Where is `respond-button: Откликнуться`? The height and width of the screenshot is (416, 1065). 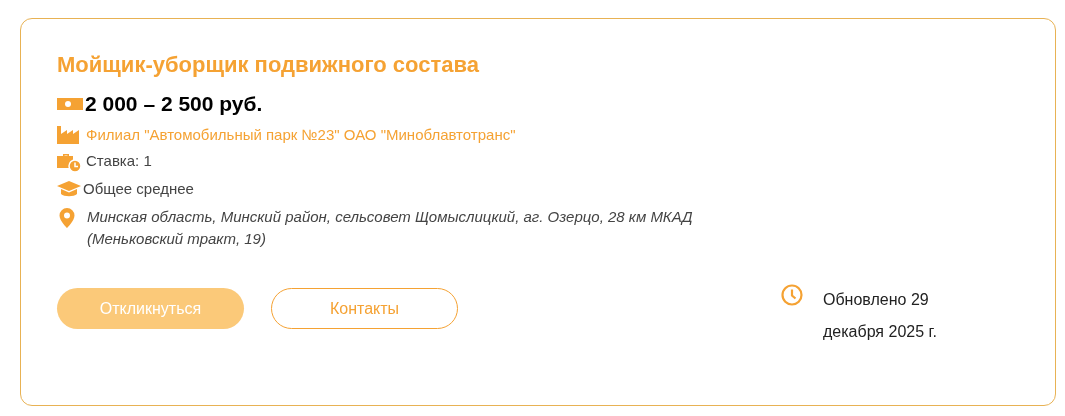 respond-button: Откликнуться is located at coordinates (150, 308).